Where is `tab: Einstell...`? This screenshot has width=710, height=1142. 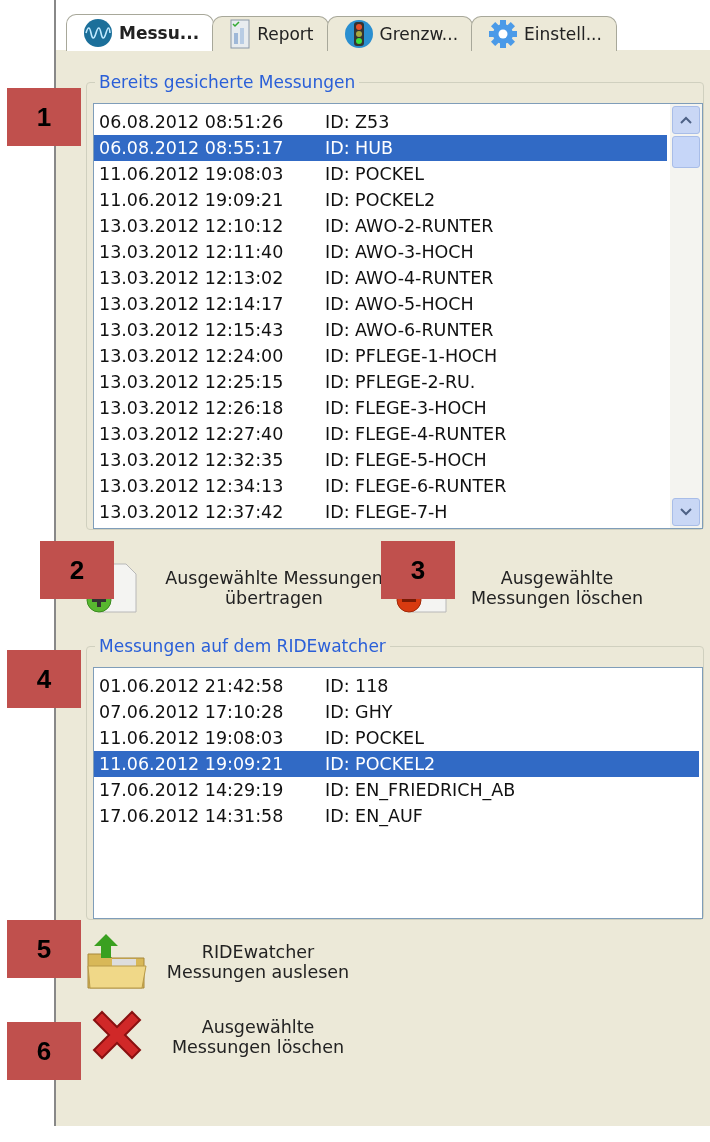
tab: Einstell... is located at coordinates (544, 33).